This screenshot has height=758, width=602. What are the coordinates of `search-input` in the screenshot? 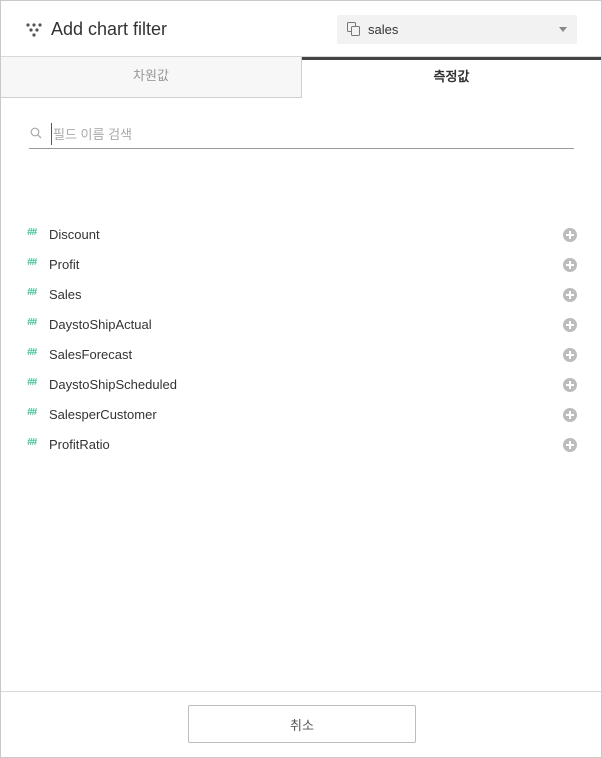 It's located at (311, 134).